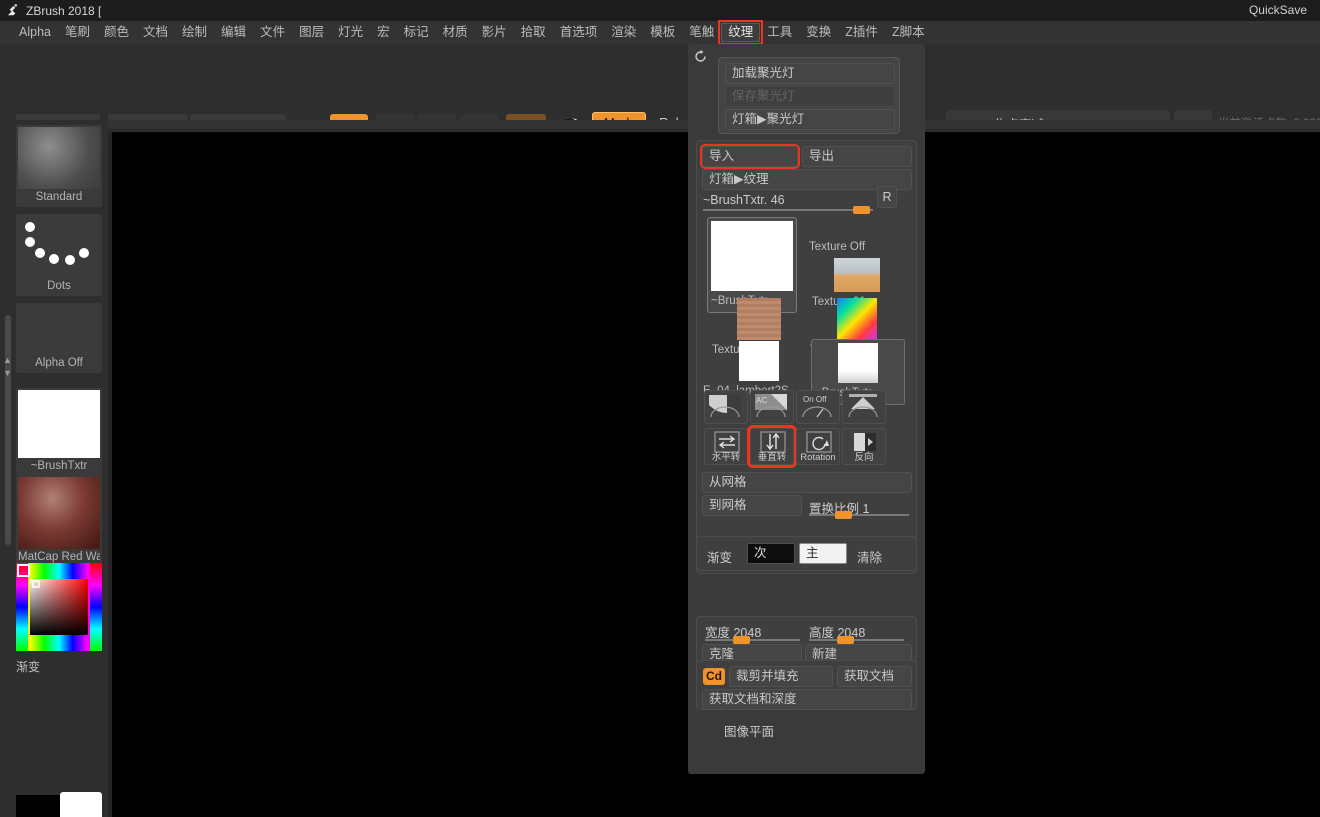  Describe the element at coordinates (837, 247) in the screenshot. I see `texture-tile-label: Texture Off` at that location.